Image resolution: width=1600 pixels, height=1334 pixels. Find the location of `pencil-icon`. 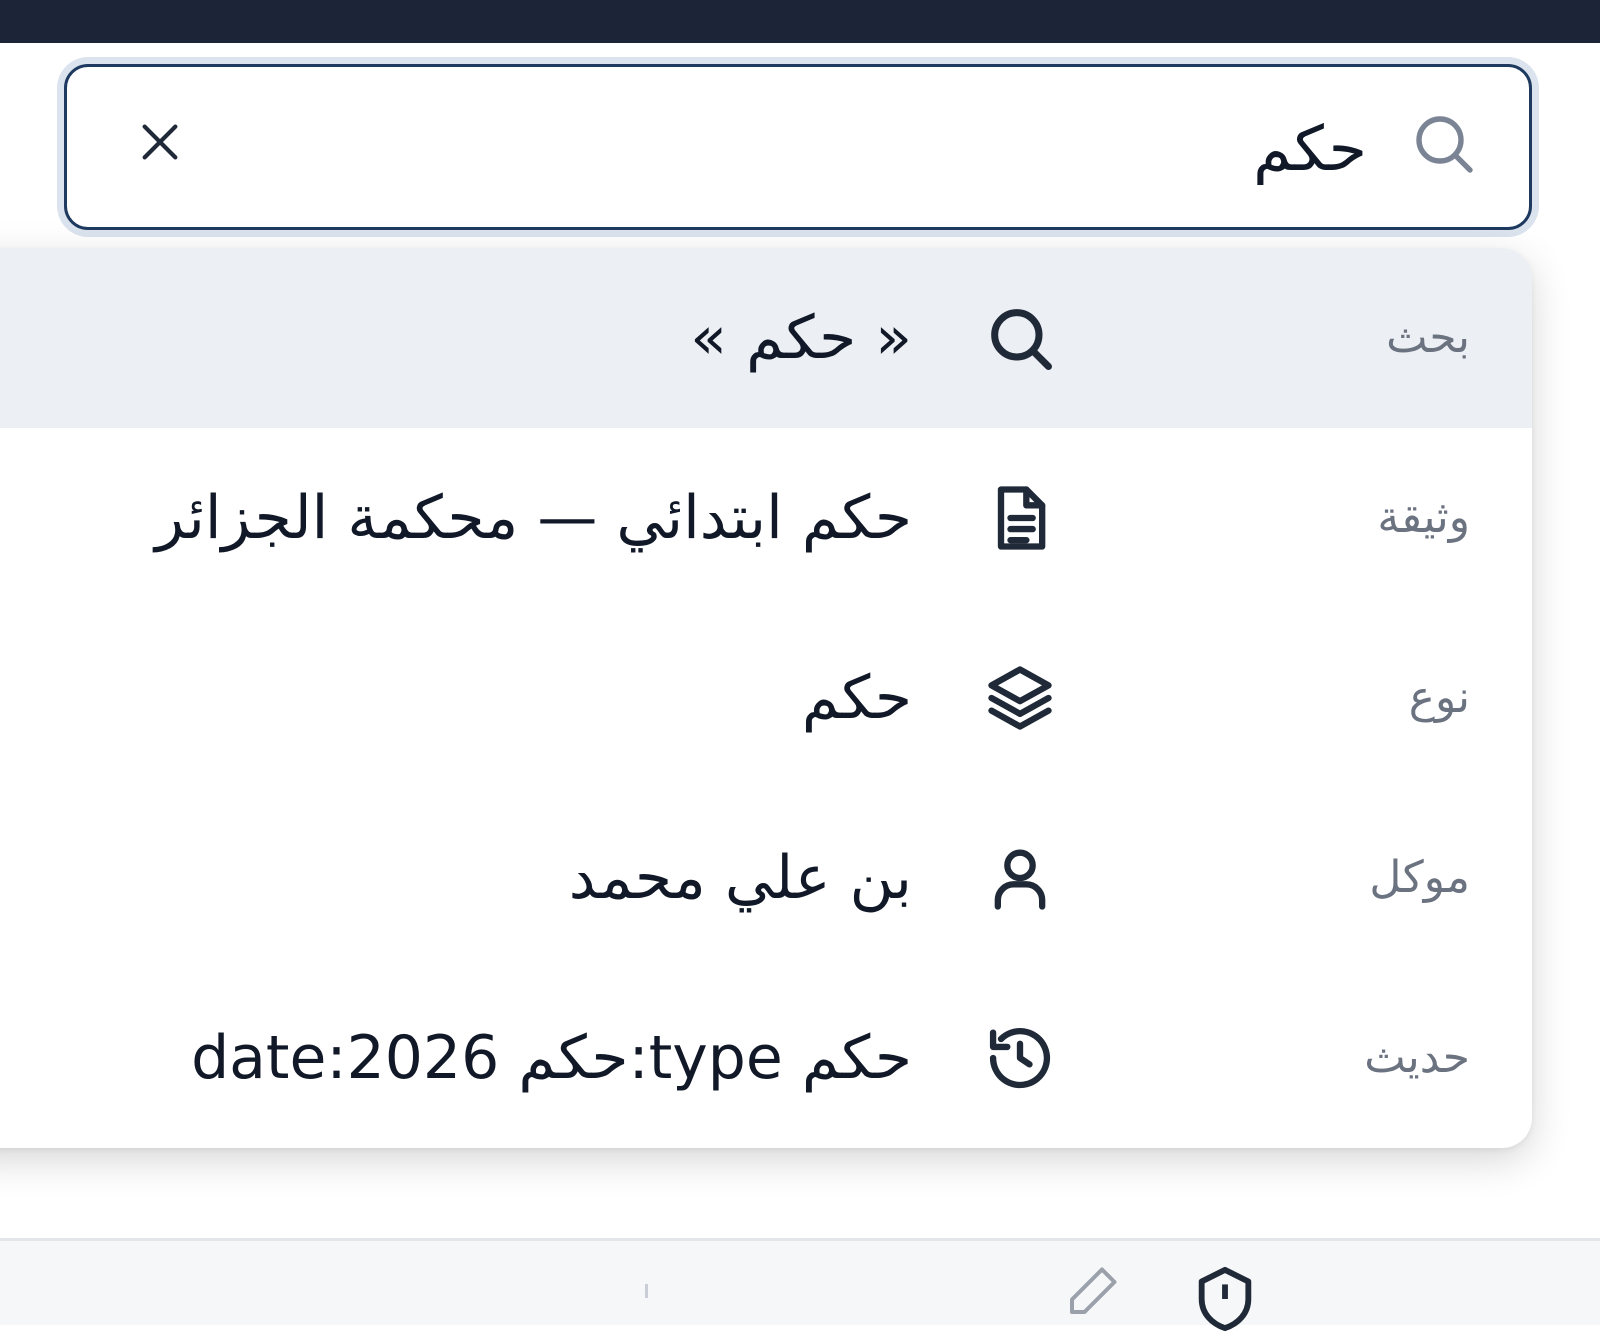

pencil-icon is located at coordinates (1092, 1292).